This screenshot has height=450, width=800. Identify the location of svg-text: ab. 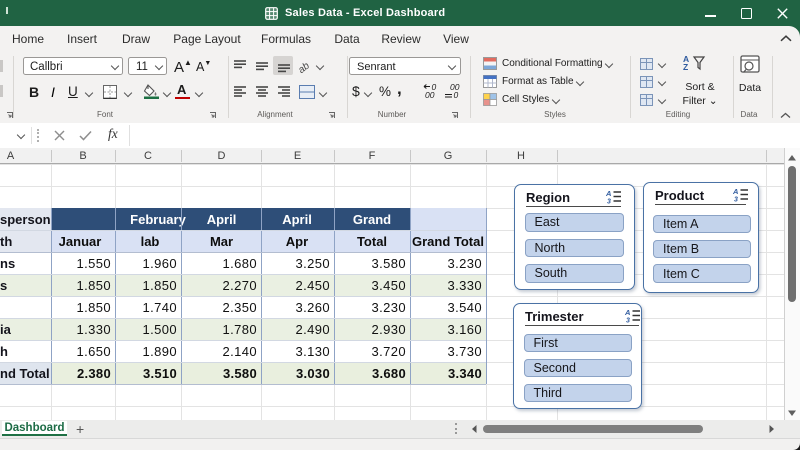
(305, 67).